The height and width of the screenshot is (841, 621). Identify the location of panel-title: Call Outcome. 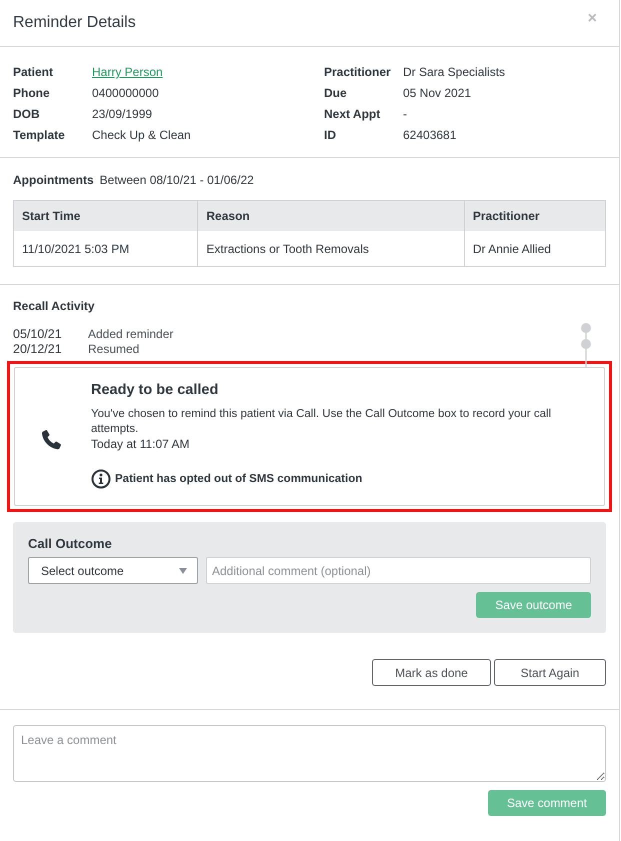
(70, 543).